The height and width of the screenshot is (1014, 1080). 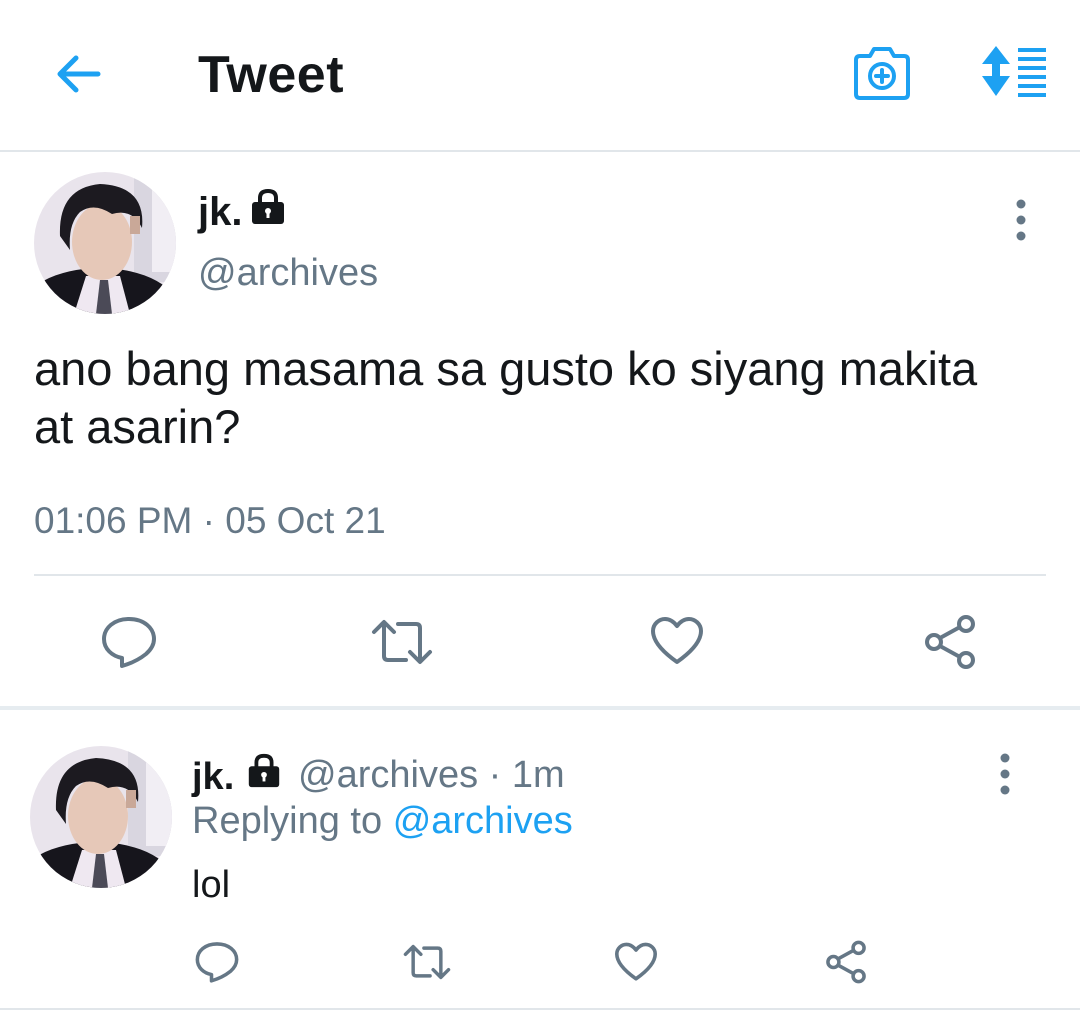 I want to click on tweet-timestamp: 01:06 PM · 05 Oct 21, so click(x=210, y=520).